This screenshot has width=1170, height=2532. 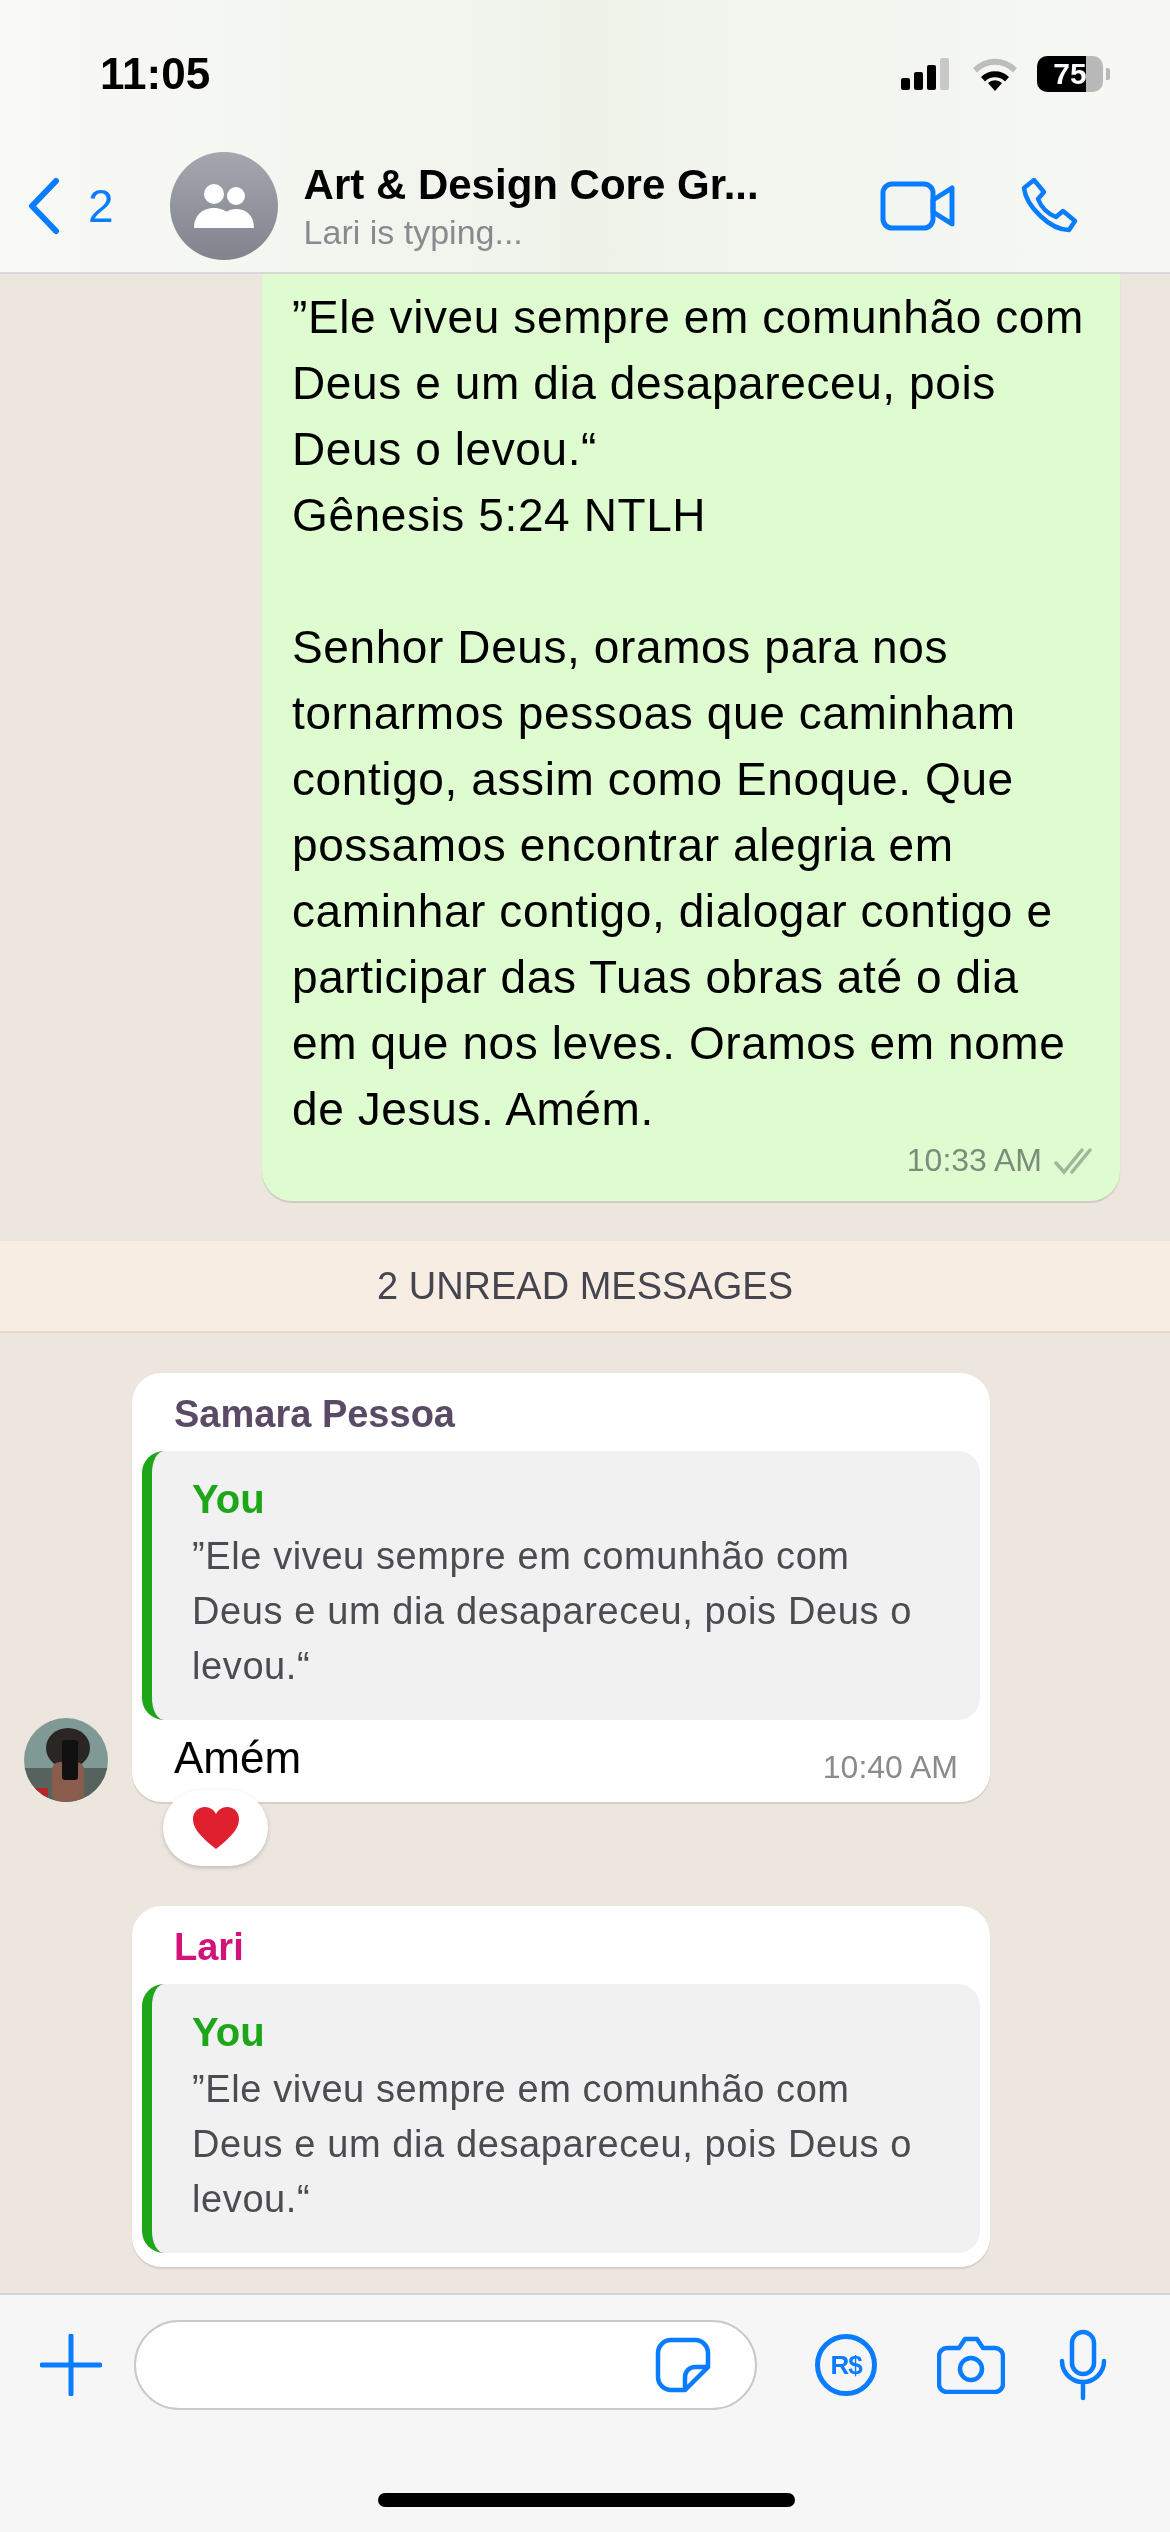 What do you see at coordinates (974, 1160) in the screenshot?
I see `message-time: 10:33 AM` at bounding box center [974, 1160].